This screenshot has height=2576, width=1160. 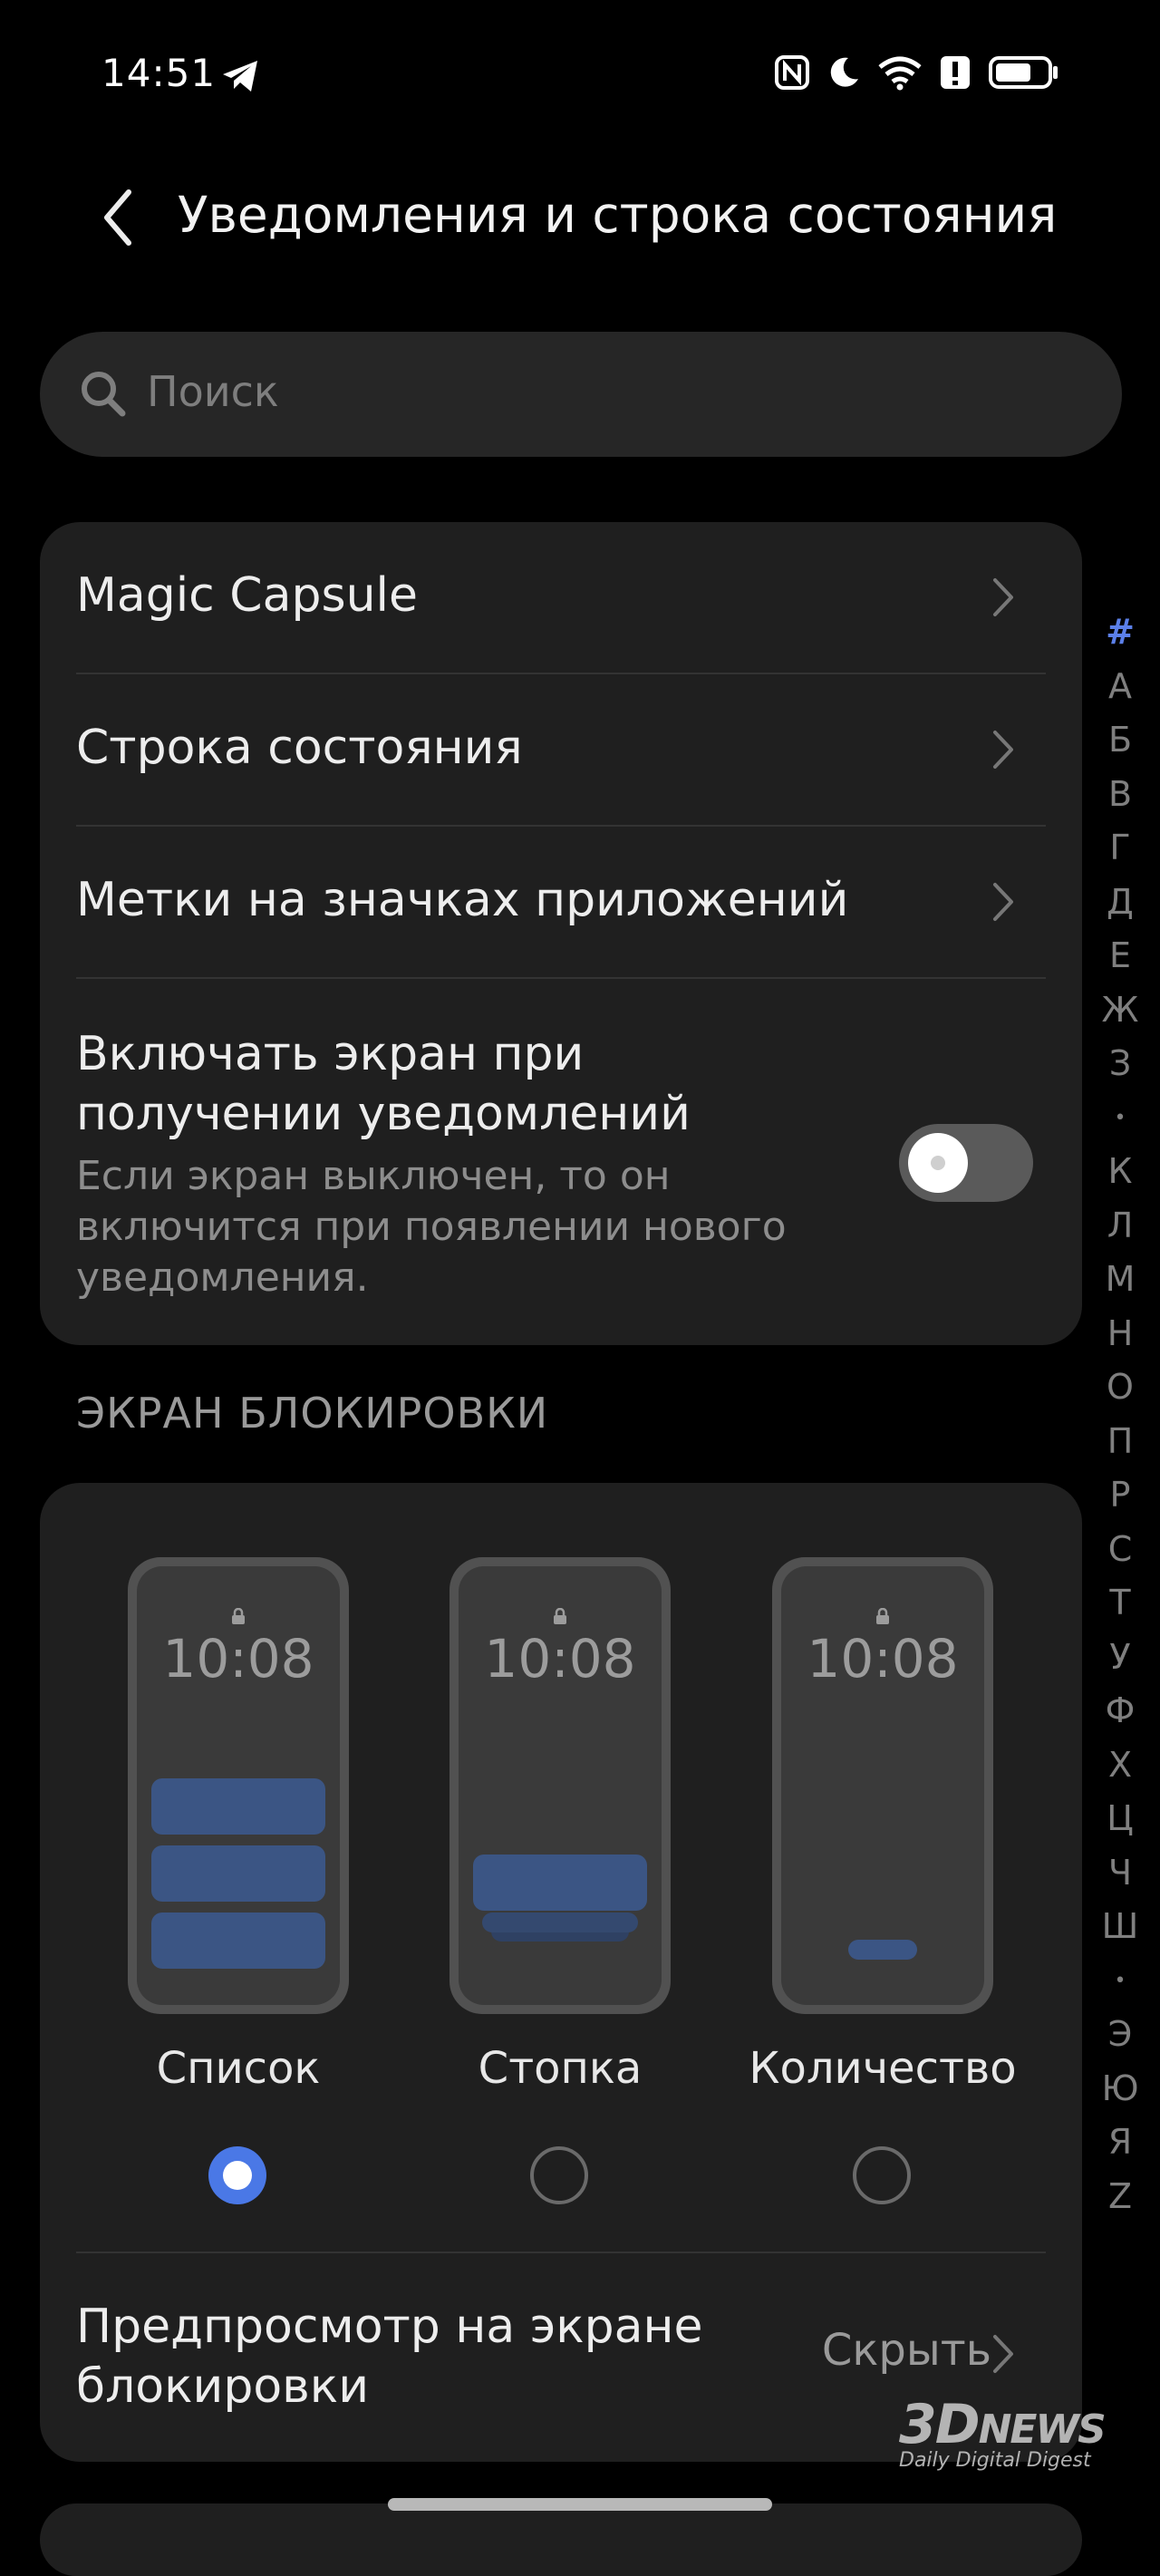 I want to click on index-letter: Э, so click(x=1120, y=2035).